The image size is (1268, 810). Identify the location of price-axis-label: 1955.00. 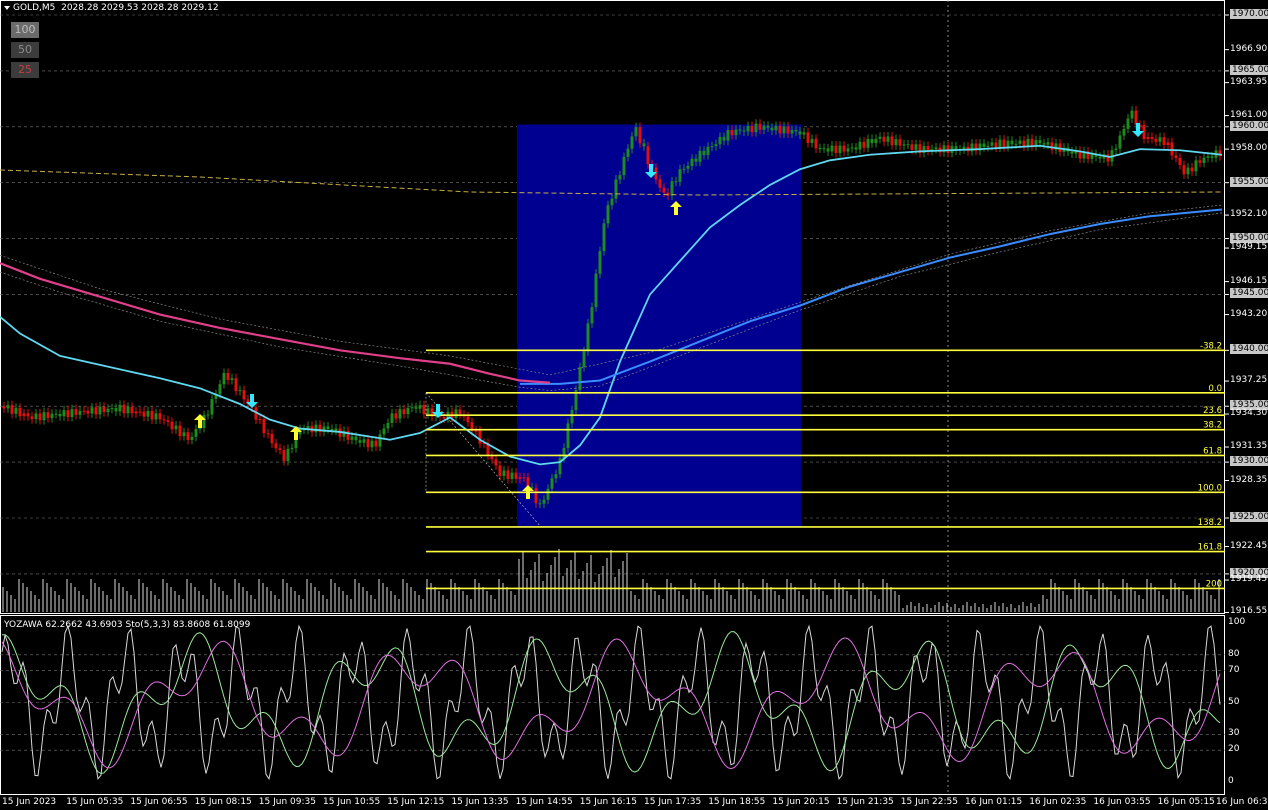
(1249, 181).